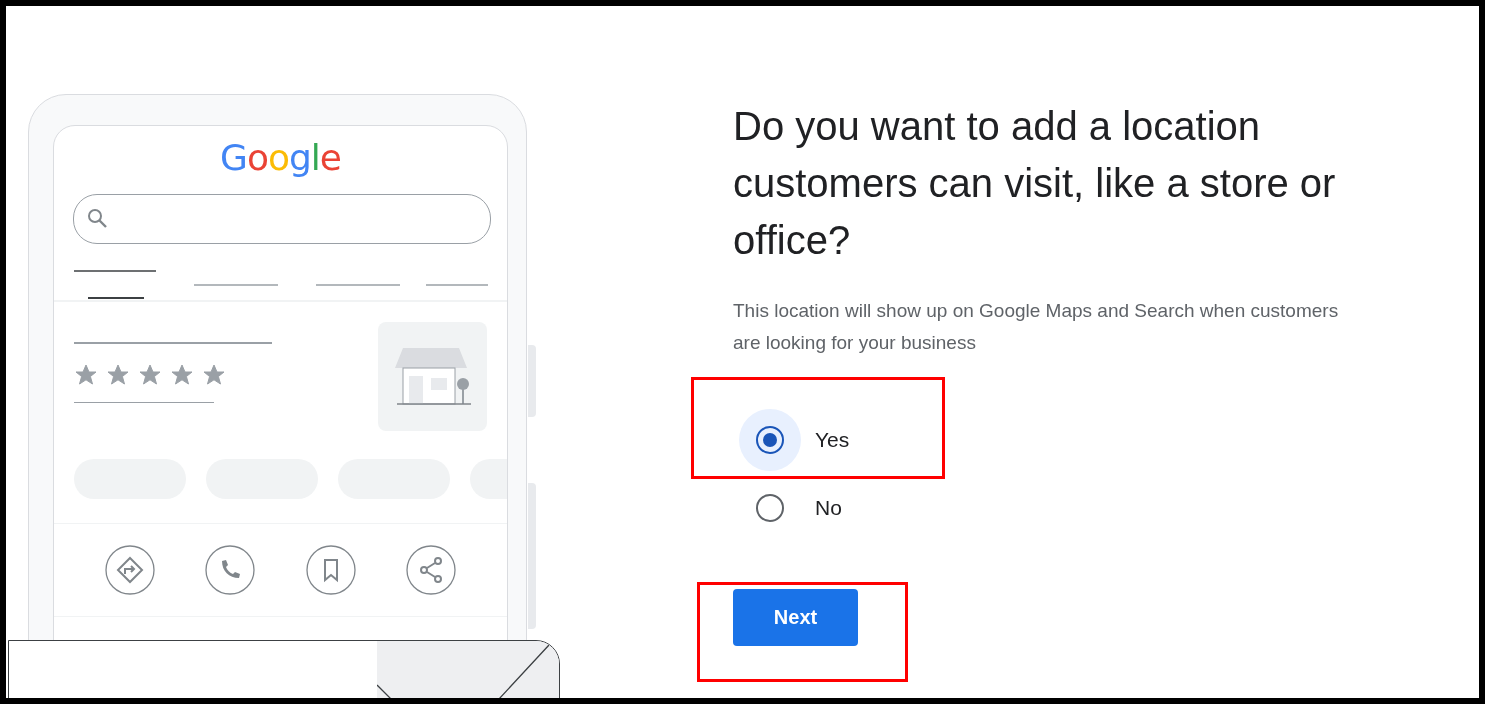 Image resolution: width=1485 pixels, height=704 pixels. I want to click on next-button: Next, so click(795, 617).